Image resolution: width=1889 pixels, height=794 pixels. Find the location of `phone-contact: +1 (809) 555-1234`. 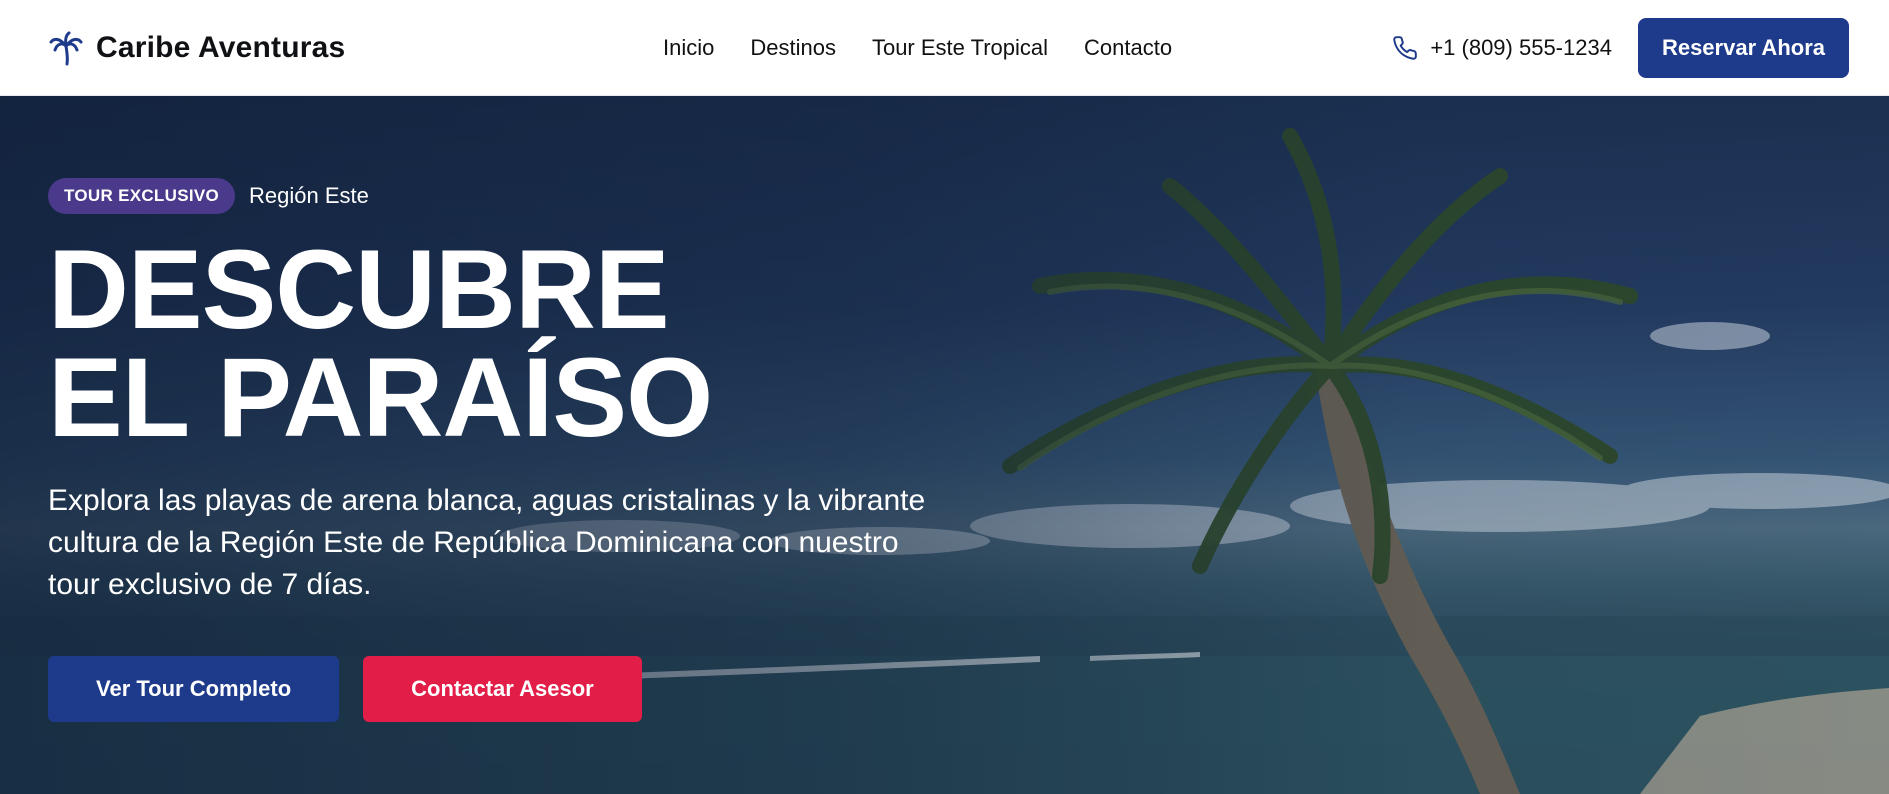

phone-contact: +1 (809) 555-1234 is located at coordinates (1502, 48).